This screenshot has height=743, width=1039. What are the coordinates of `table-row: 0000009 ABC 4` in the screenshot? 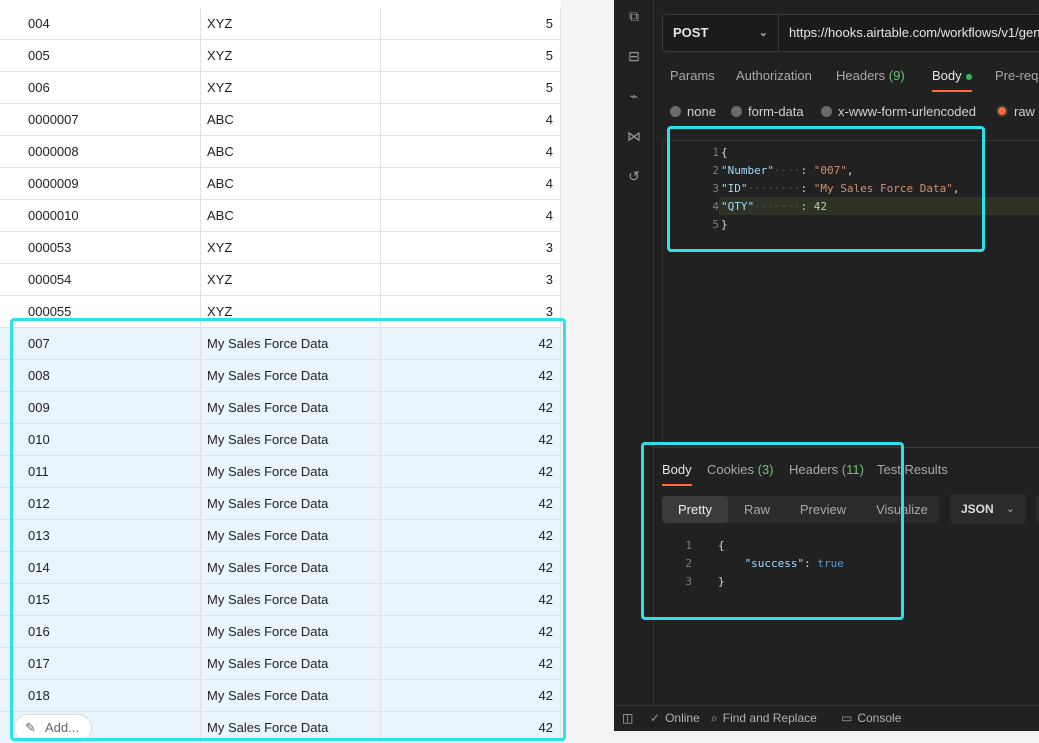 It's located at (280, 184).